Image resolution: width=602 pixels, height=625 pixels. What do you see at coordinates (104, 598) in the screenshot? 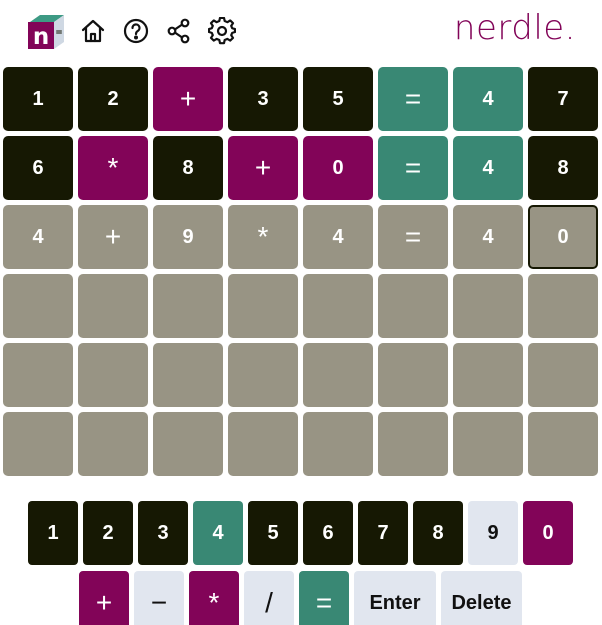
I see `key-plus: +` at bounding box center [104, 598].